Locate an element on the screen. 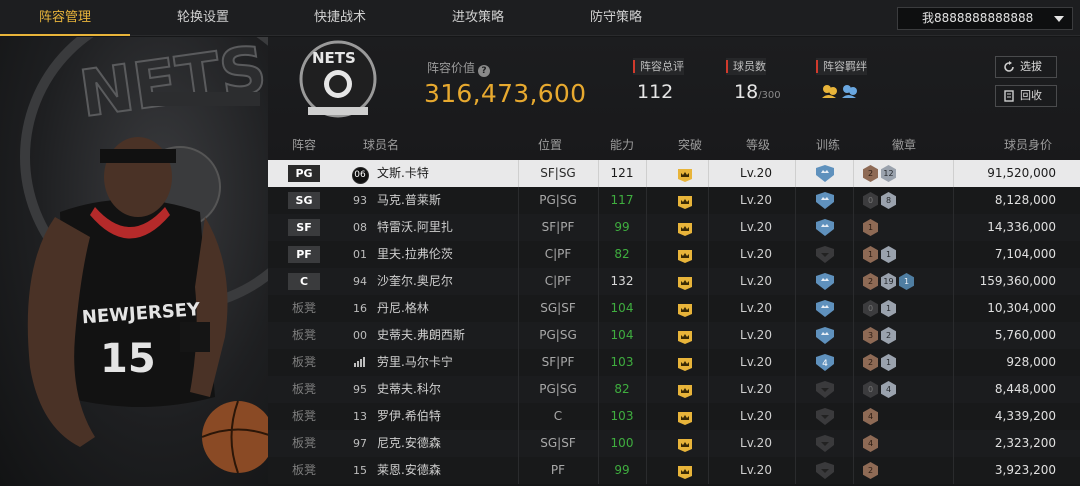  tab-quick-tactics: 快捷战术 is located at coordinates (340, 18).